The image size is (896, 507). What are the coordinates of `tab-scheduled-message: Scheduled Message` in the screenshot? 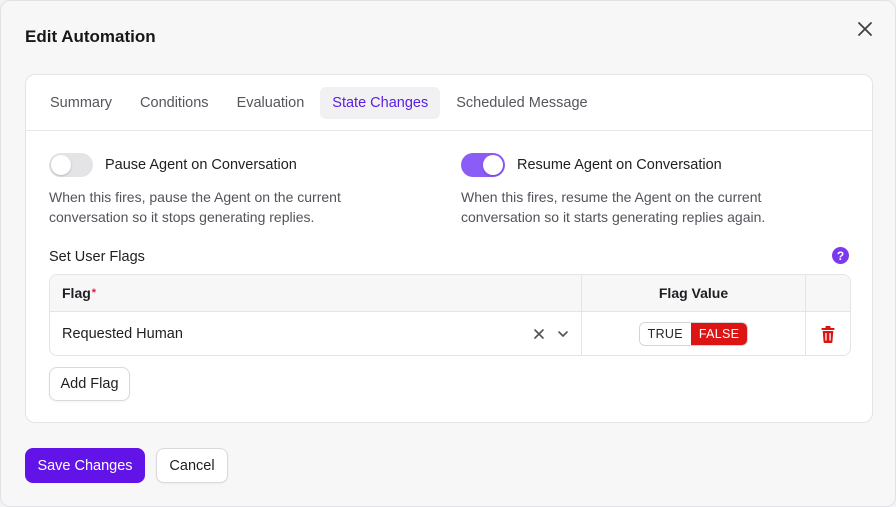 It's located at (521, 103).